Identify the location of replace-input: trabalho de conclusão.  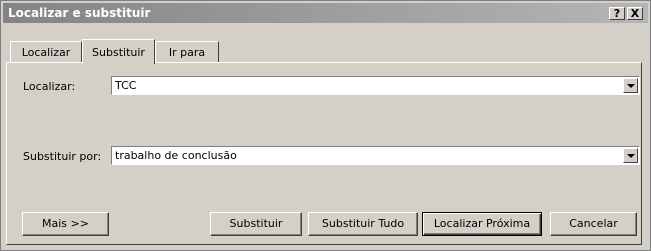
(176, 155).